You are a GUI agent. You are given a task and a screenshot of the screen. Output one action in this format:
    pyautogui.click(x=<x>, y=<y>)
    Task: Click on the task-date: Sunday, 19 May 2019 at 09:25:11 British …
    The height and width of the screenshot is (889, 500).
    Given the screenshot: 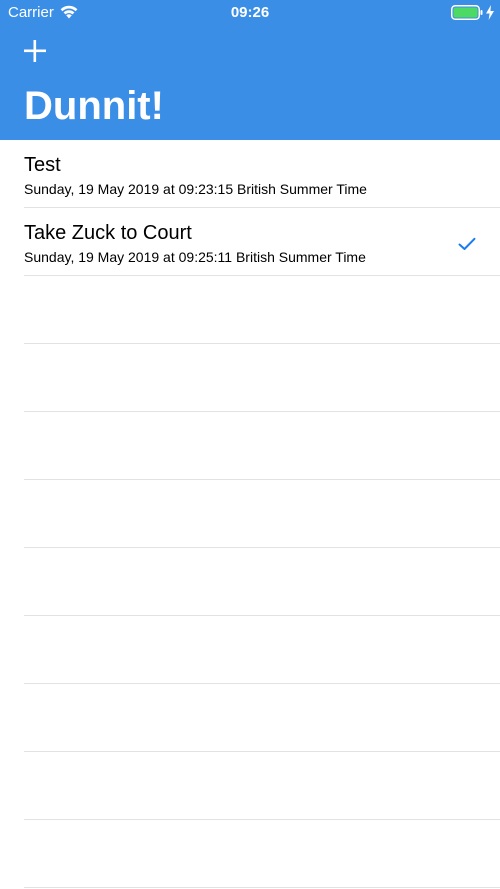 What is the action you would take?
    pyautogui.click(x=195, y=257)
    